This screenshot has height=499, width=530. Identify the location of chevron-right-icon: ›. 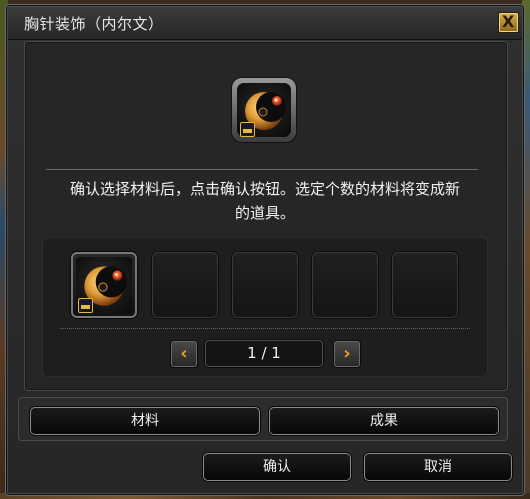
(347, 353).